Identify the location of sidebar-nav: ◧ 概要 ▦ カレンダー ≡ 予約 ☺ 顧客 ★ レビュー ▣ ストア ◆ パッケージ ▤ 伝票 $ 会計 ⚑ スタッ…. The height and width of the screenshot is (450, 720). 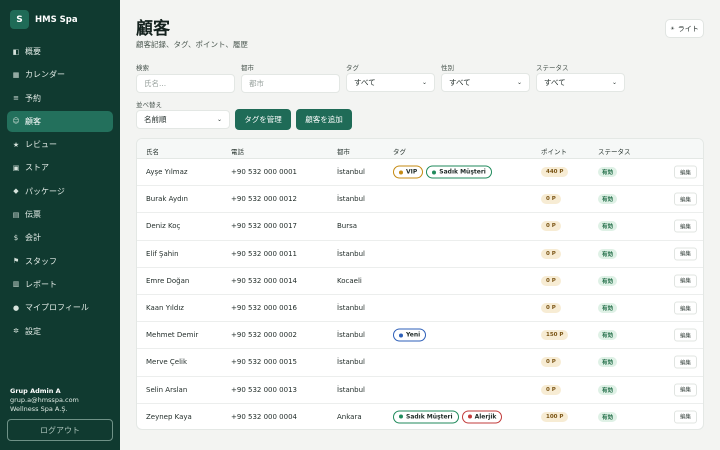
(60, 192).